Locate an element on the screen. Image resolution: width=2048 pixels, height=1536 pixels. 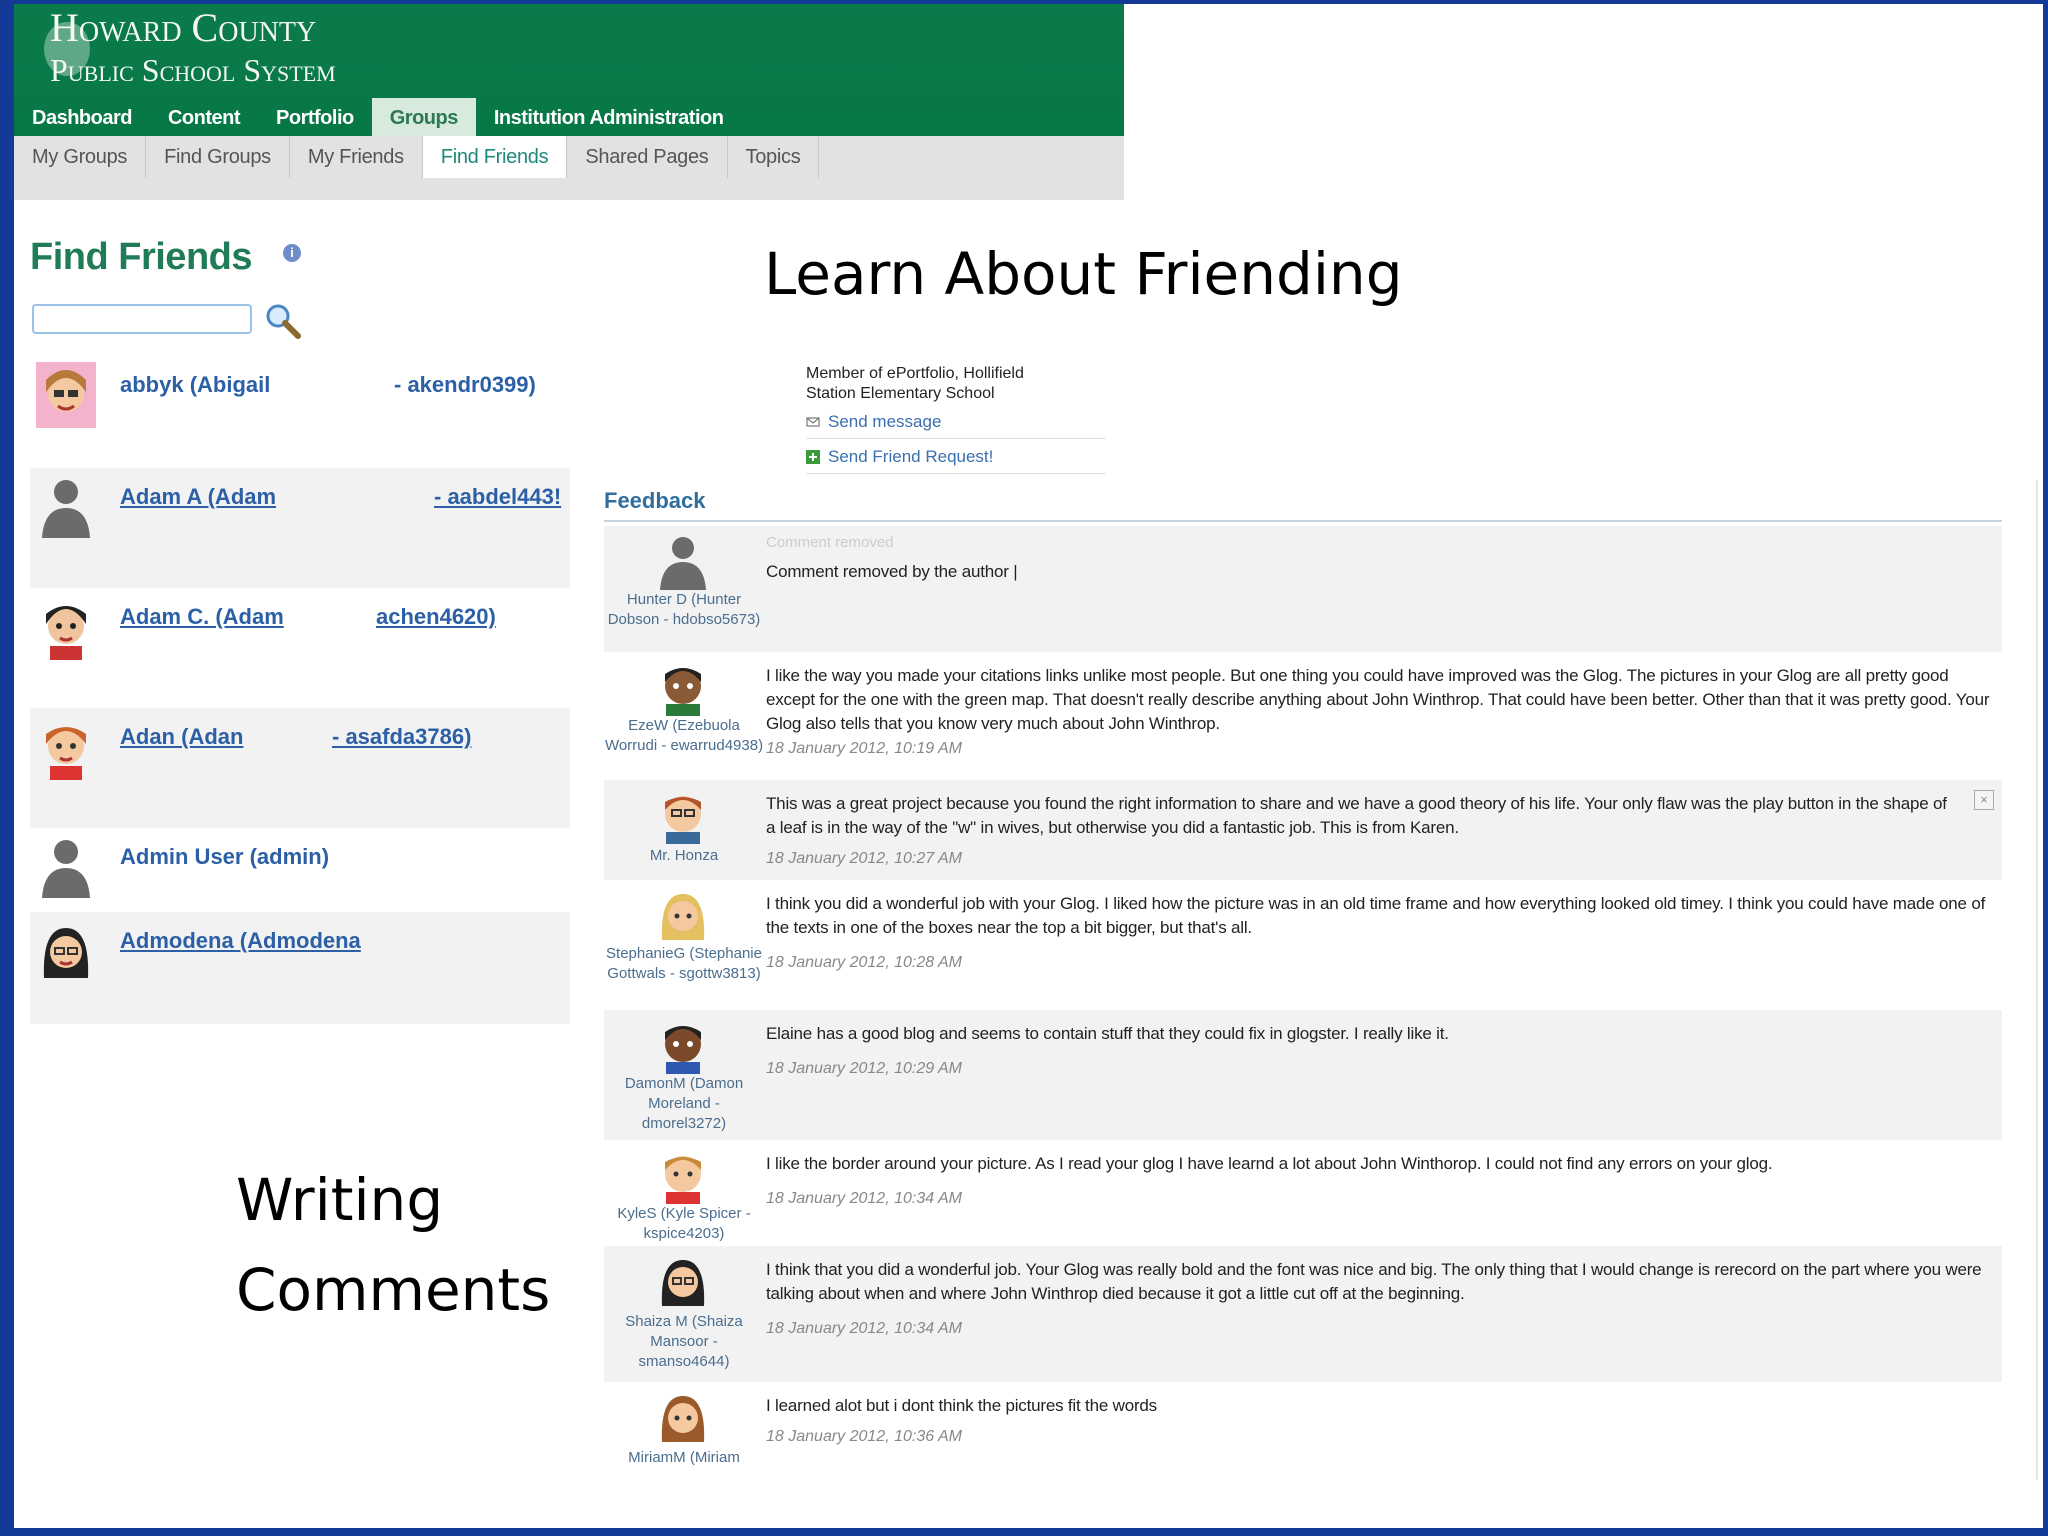
subnav-my-groups: My Groups is located at coordinates (80, 157).